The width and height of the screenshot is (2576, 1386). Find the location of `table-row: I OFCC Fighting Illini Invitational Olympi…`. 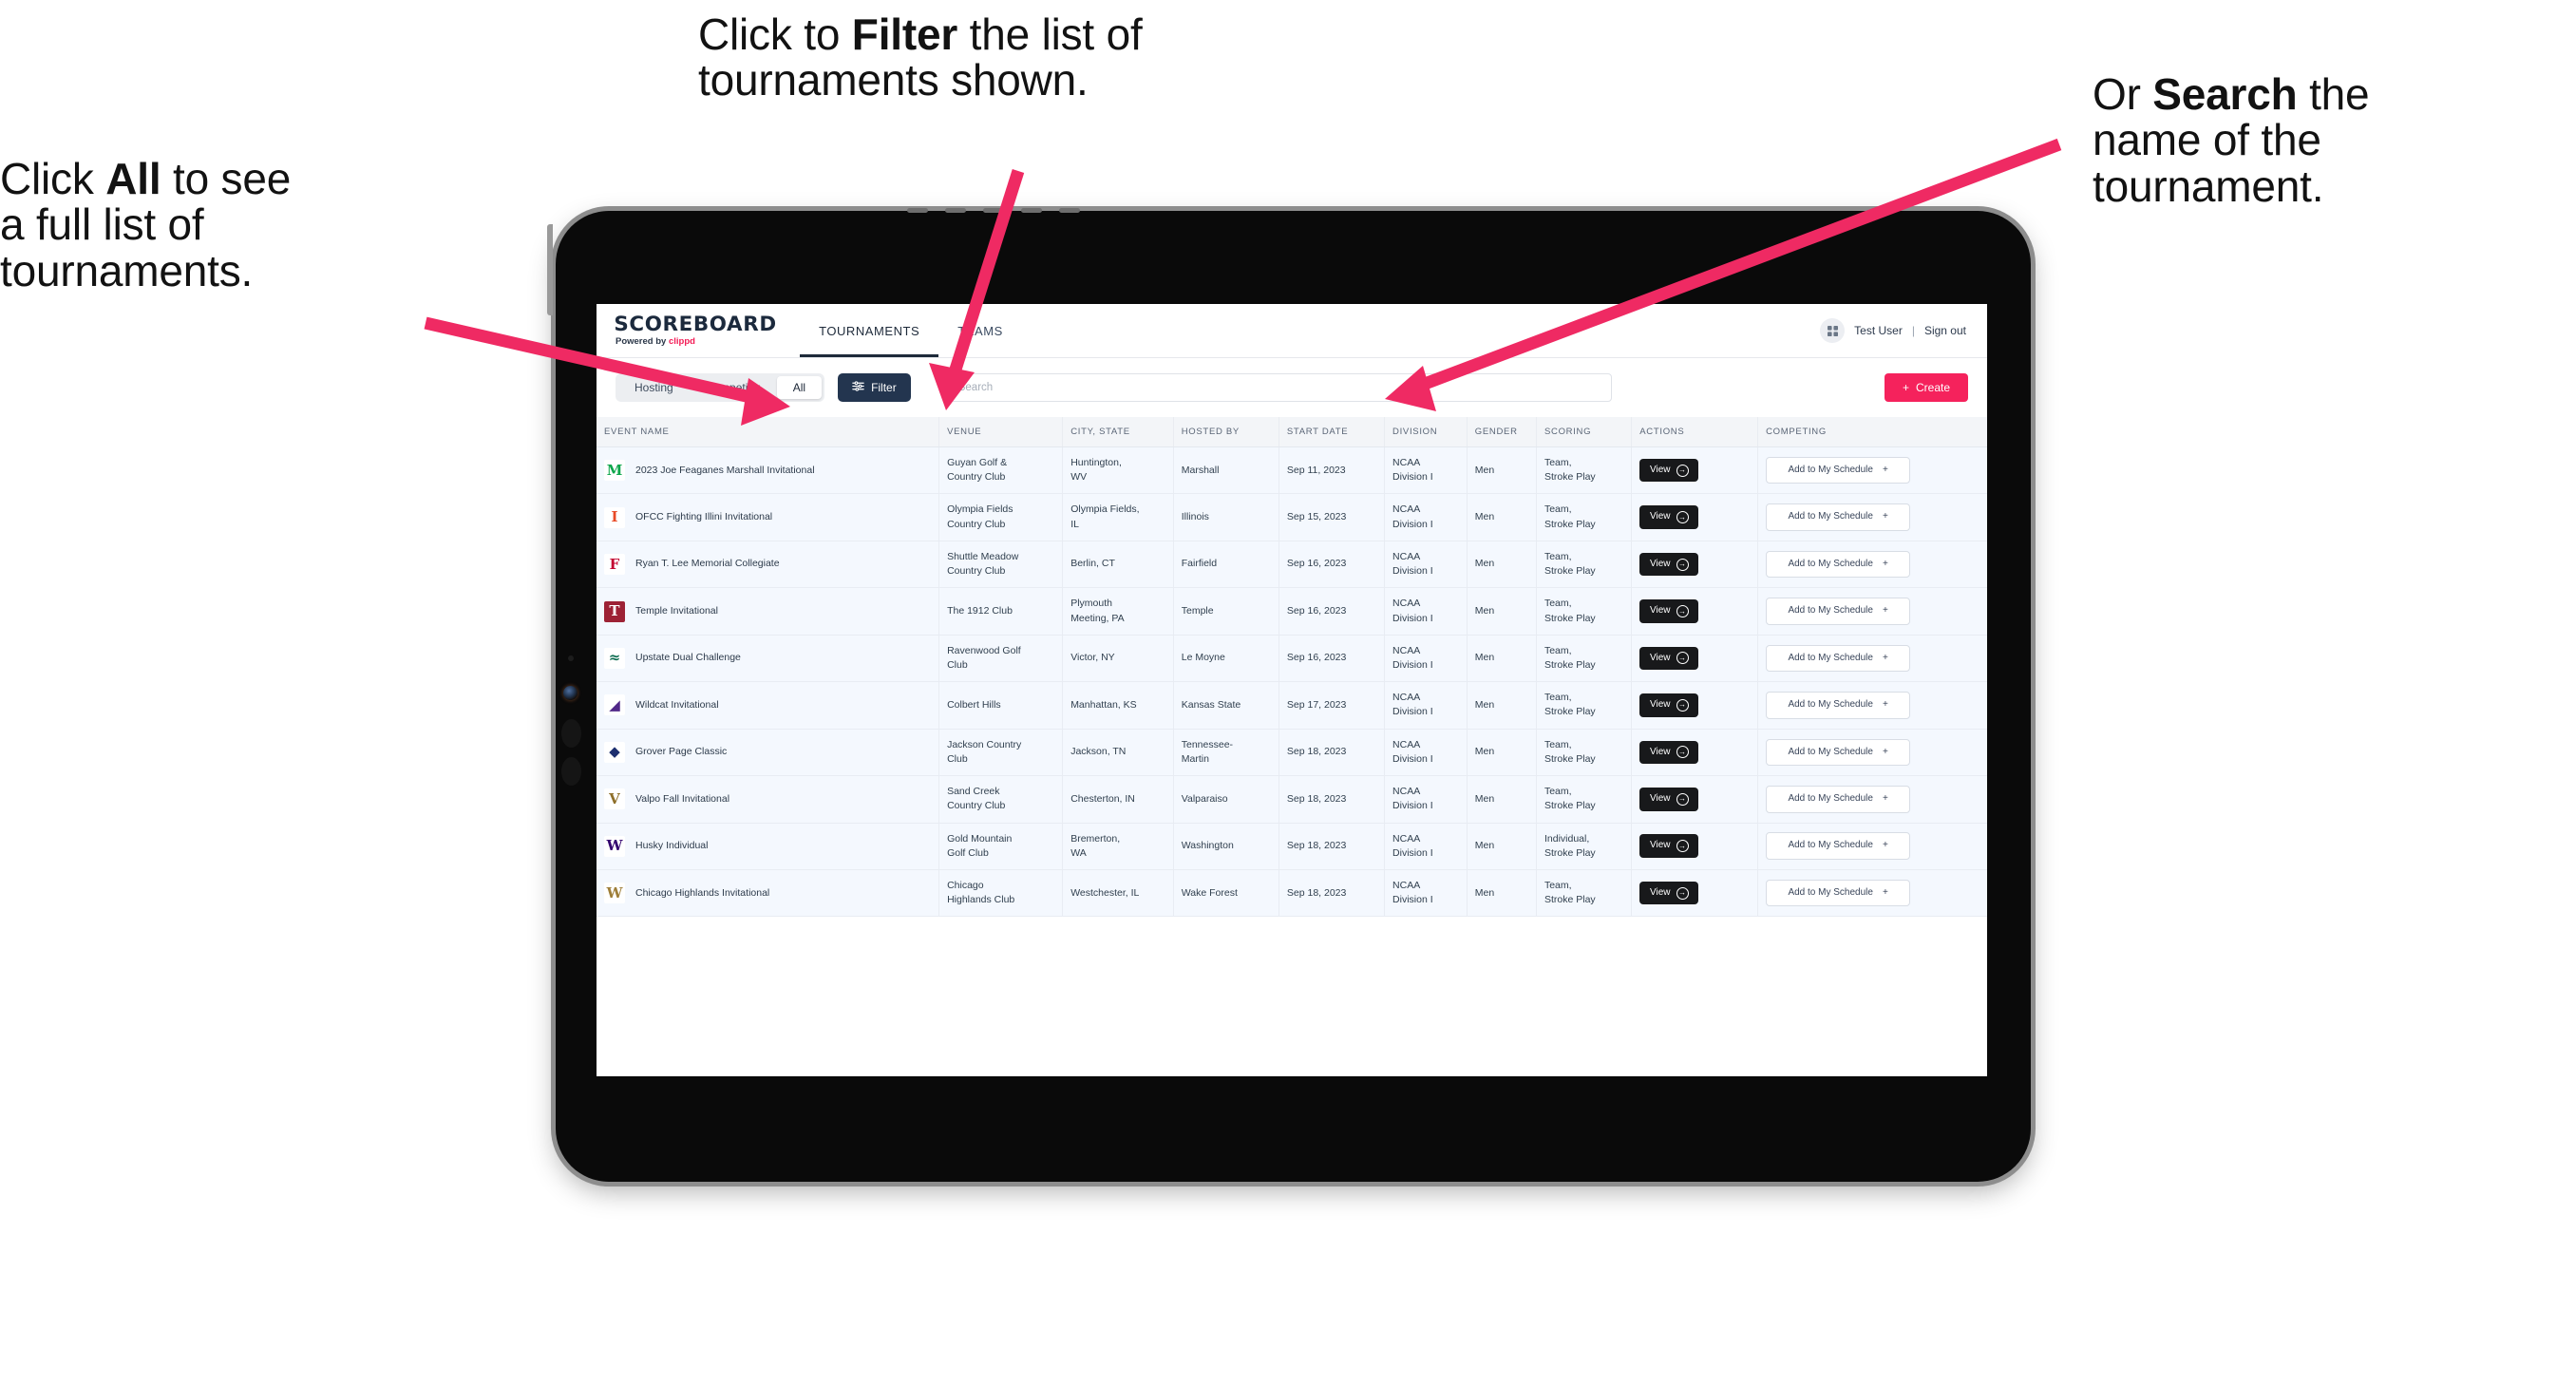

table-row: I OFCC Fighting Illini Invitational Olympi… is located at coordinates (1292, 517).